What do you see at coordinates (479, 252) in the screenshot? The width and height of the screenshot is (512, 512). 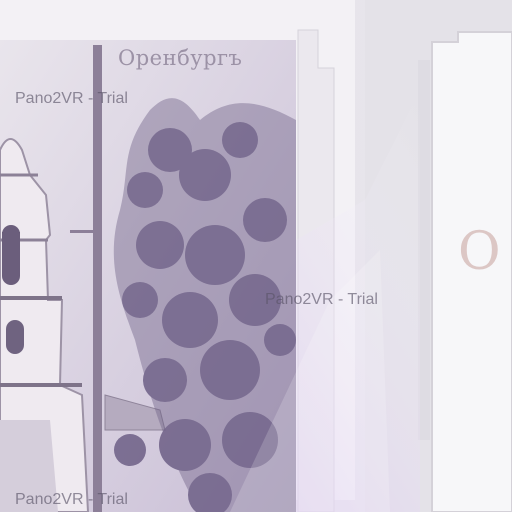 I see `right-card-letter: О` at bounding box center [479, 252].